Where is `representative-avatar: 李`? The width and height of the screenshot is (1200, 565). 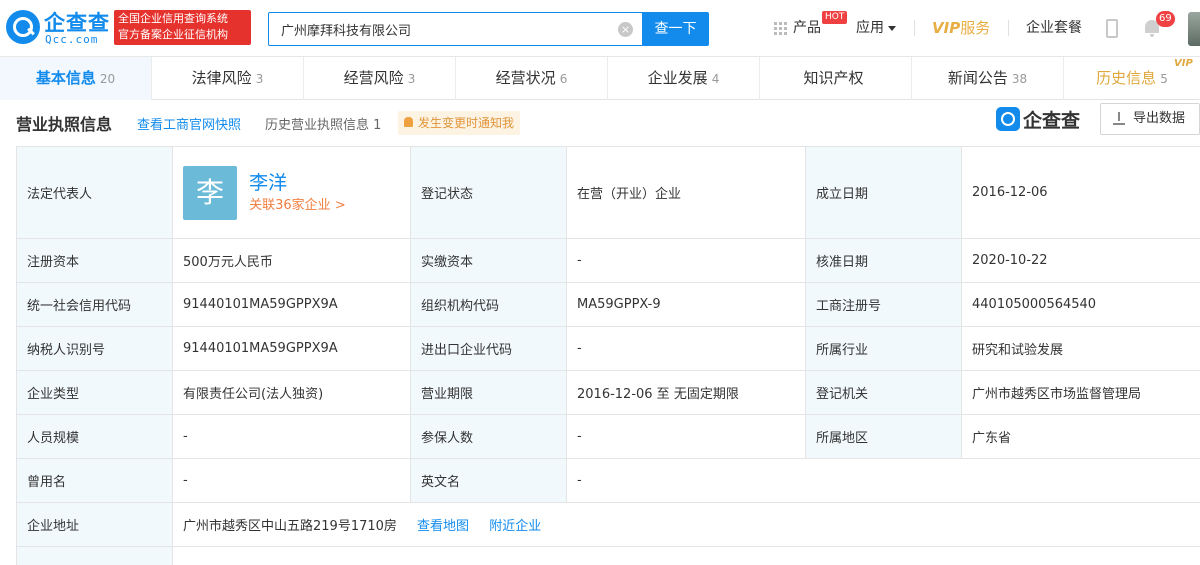
representative-avatar: 李 is located at coordinates (210, 192).